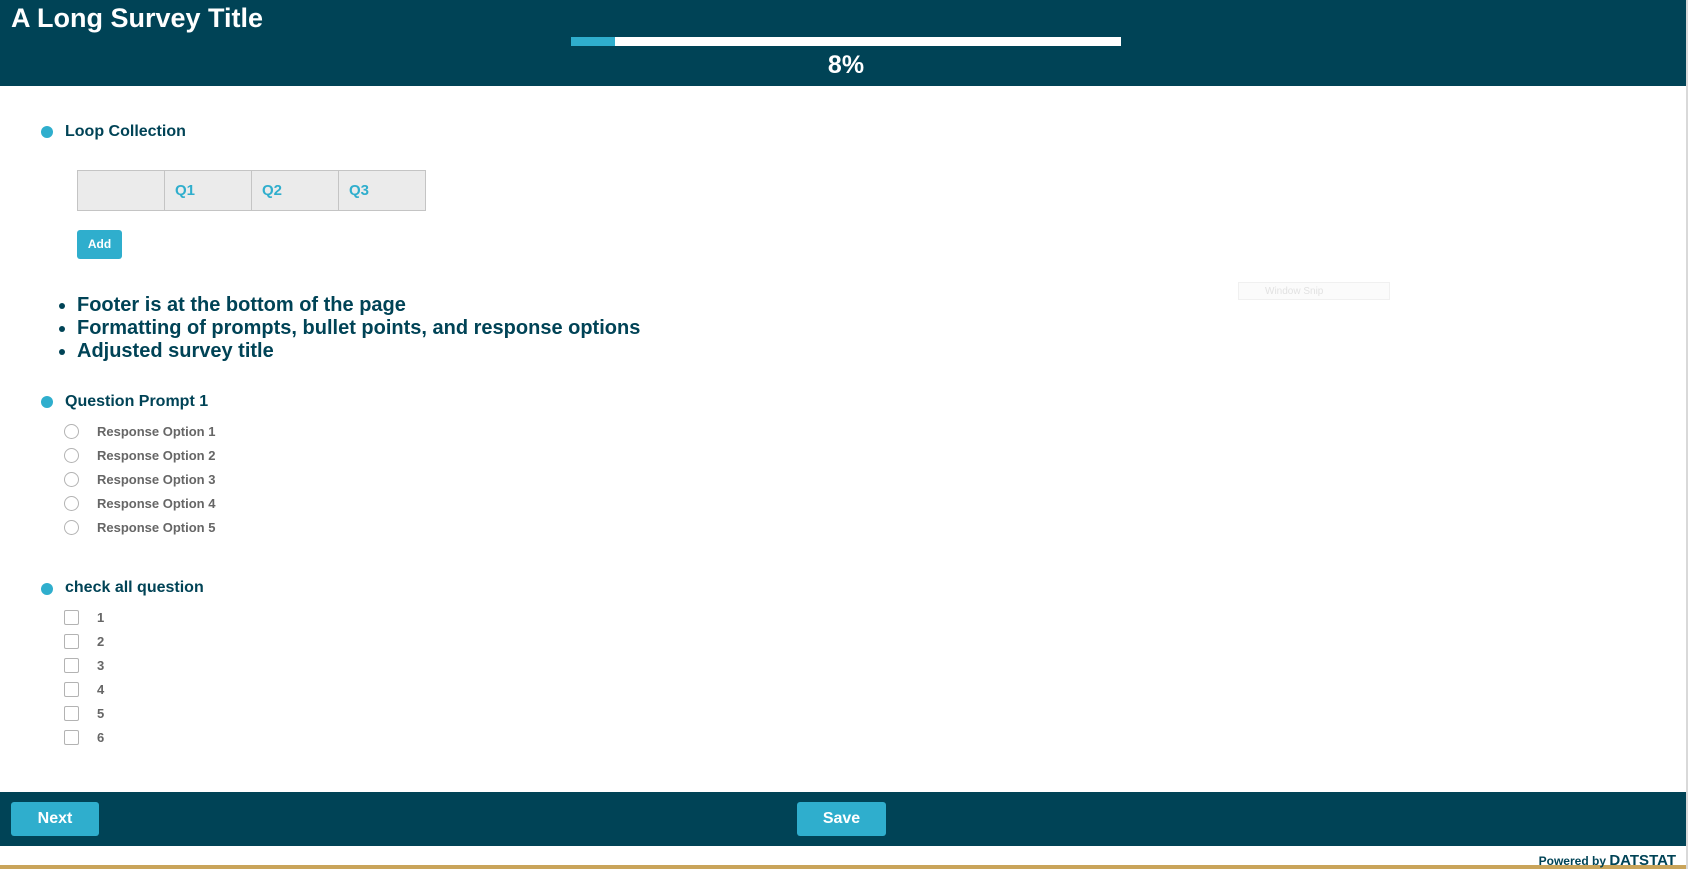 The width and height of the screenshot is (1688, 869). Describe the element at coordinates (295, 190) in the screenshot. I see `table-header-cell-q2: Q2` at that location.